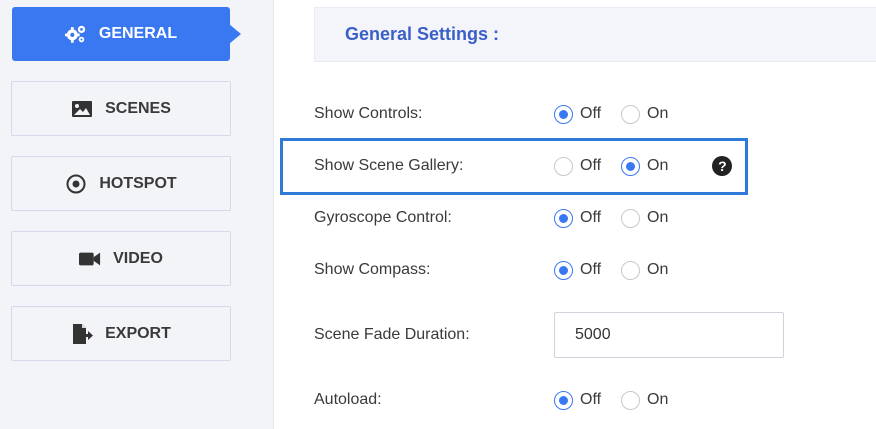 This screenshot has width=876, height=429. I want to click on setting-label: Gyroscope Control:, so click(383, 217).